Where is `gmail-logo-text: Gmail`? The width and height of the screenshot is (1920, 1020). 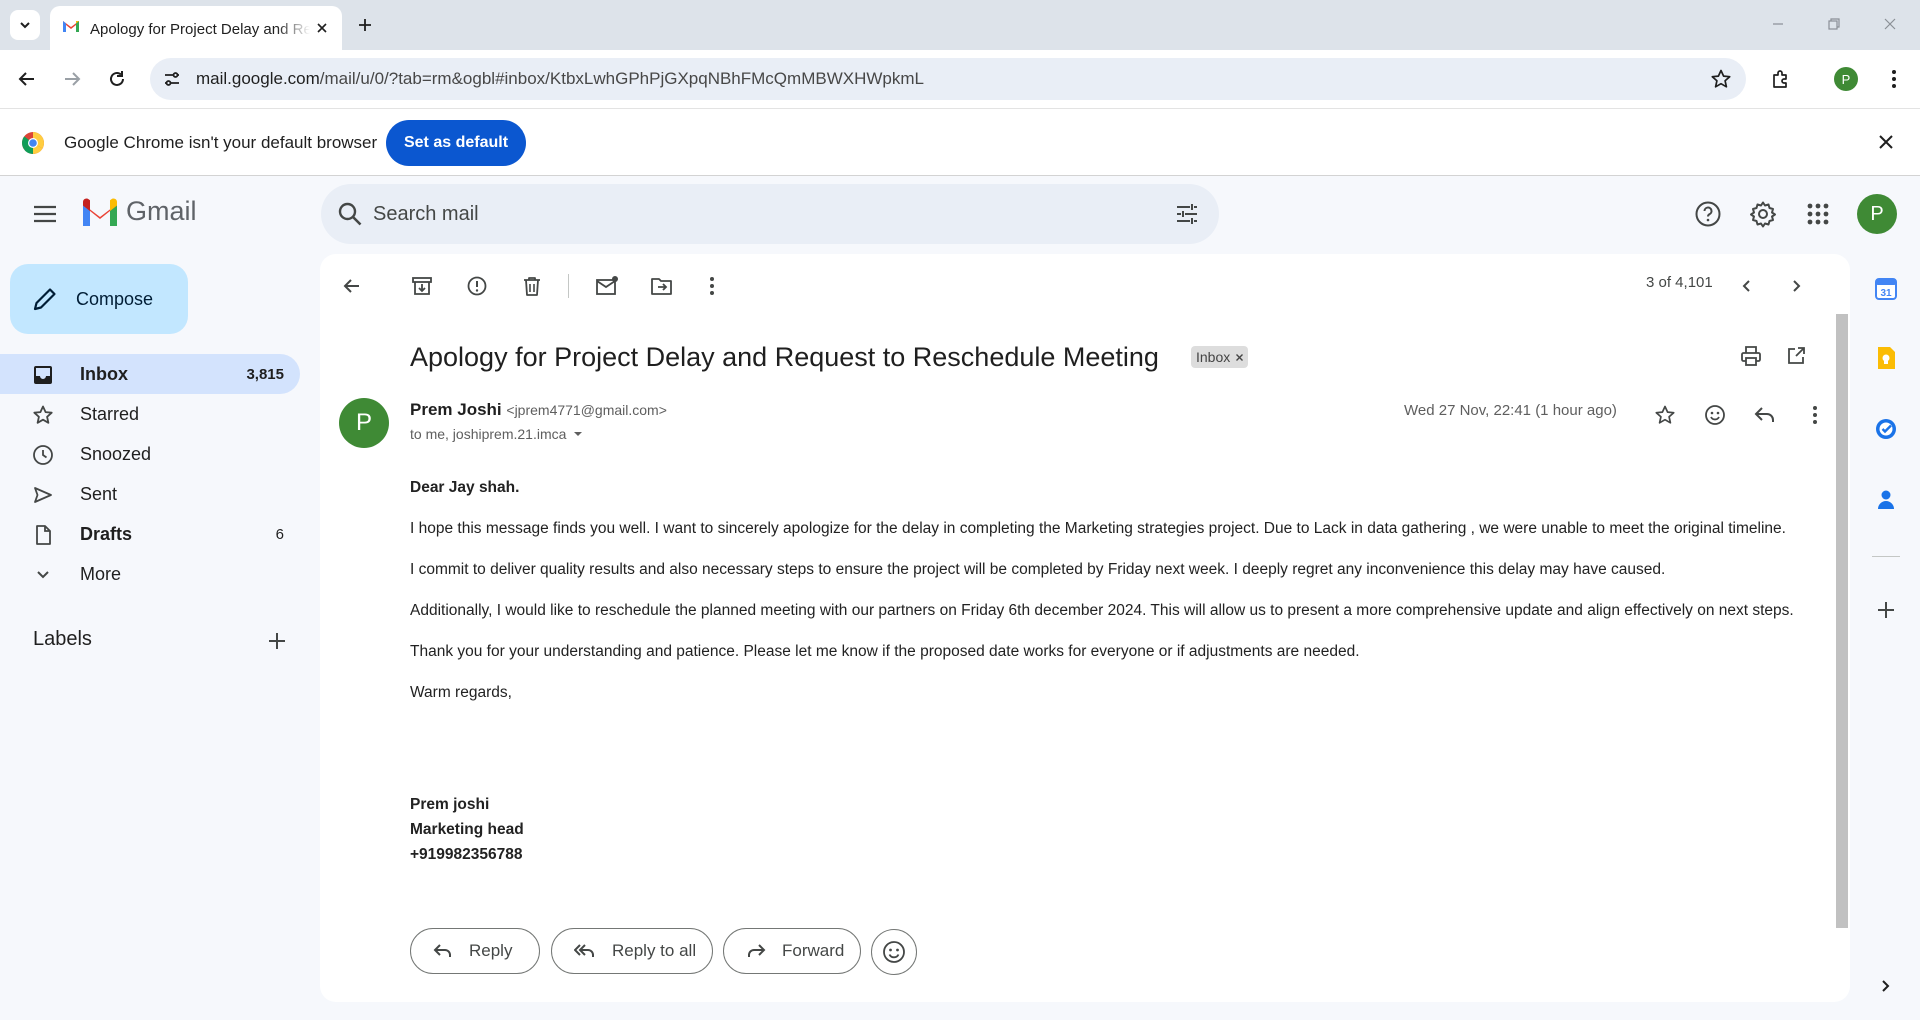 gmail-logo-text: Gmail is located at coordinates (161, 211).